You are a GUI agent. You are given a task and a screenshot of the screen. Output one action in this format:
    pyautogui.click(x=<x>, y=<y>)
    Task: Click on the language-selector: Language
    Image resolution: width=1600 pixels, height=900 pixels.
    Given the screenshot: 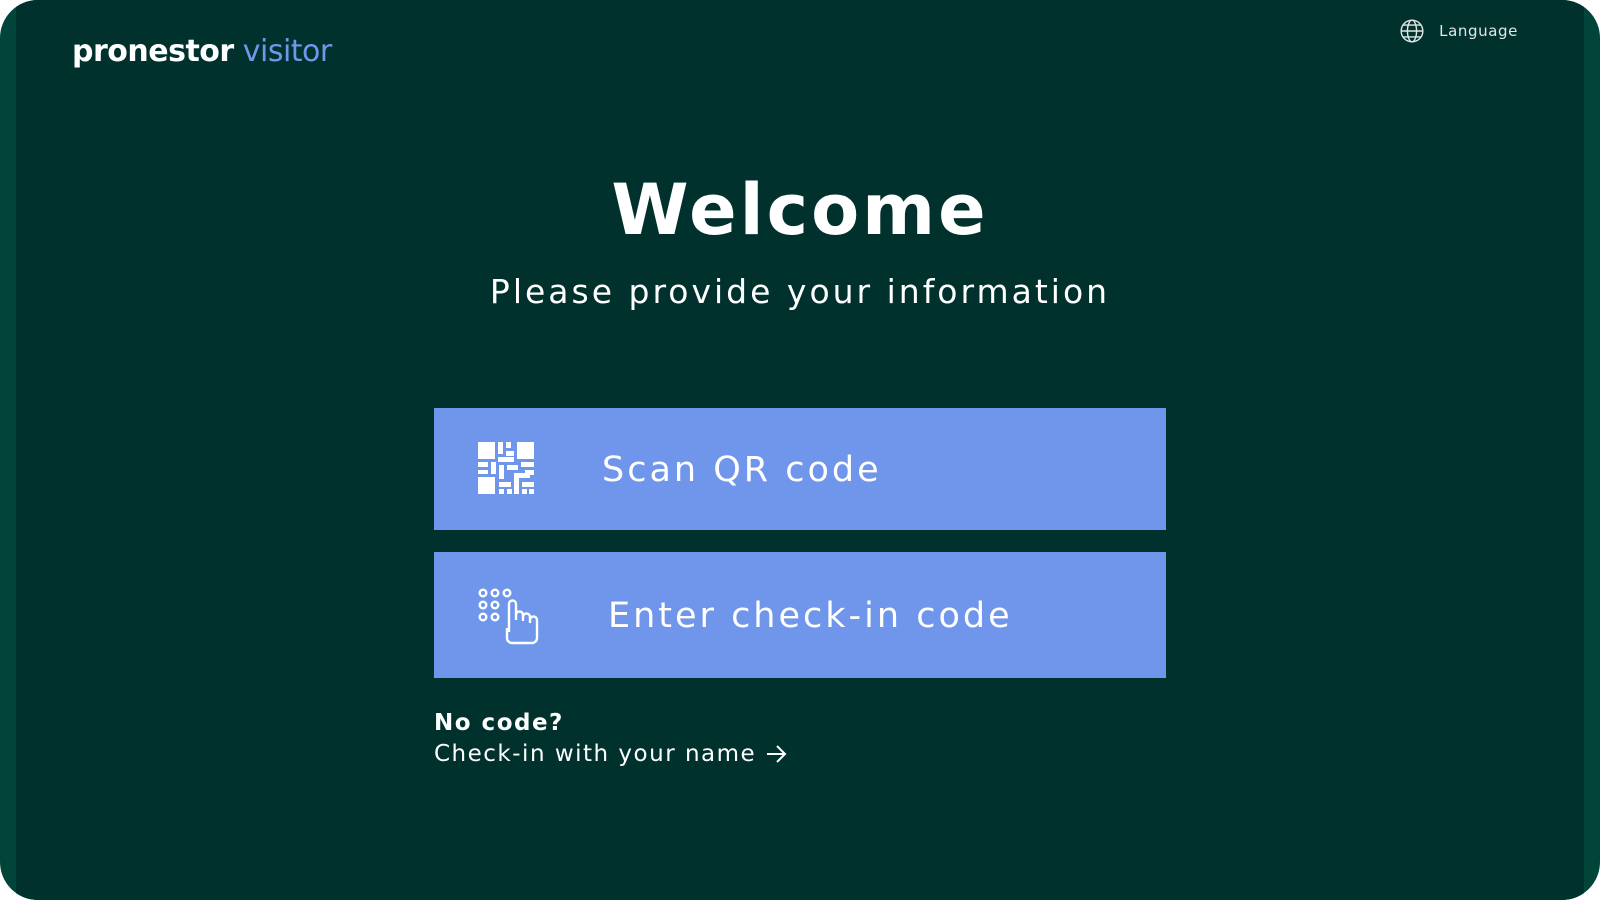 What is the action you would take?
    pyautogui.click(x=1458, y=31)
    